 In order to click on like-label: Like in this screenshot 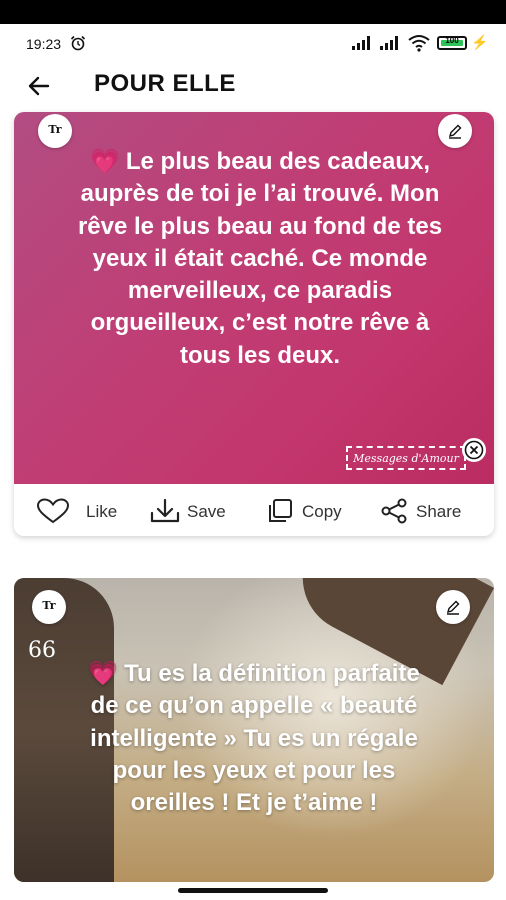, I will do `click(102, 511)`.